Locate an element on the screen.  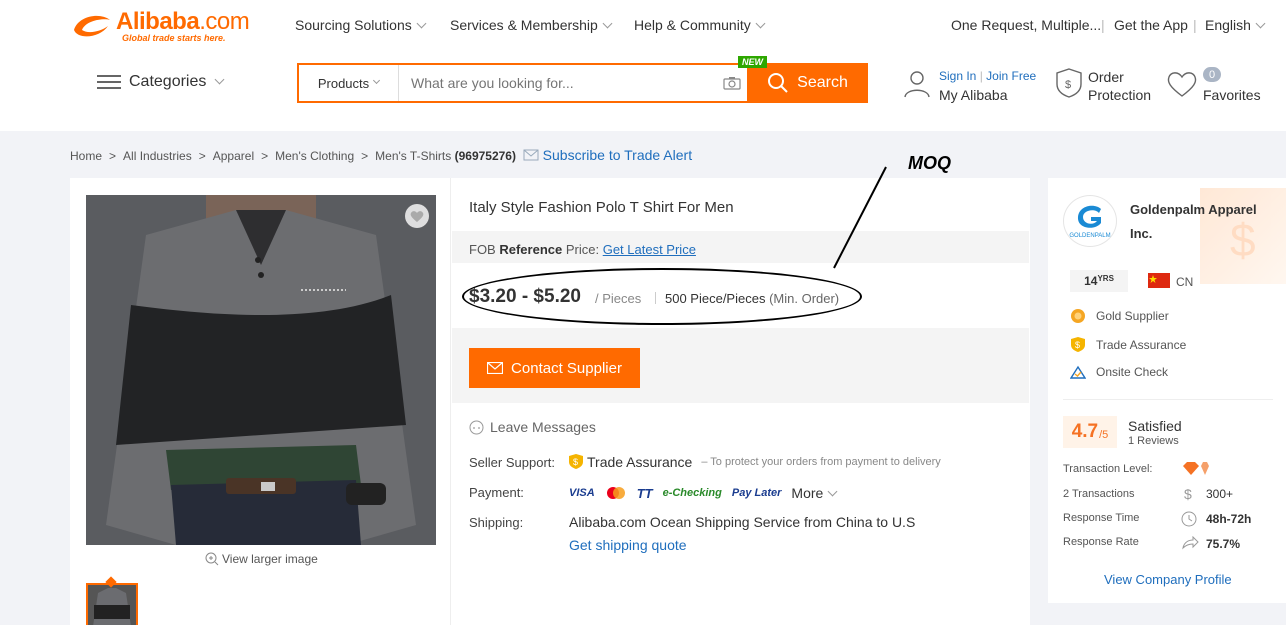
breadcrumb-apparel: Apparel is located at coordinates (233, 156).